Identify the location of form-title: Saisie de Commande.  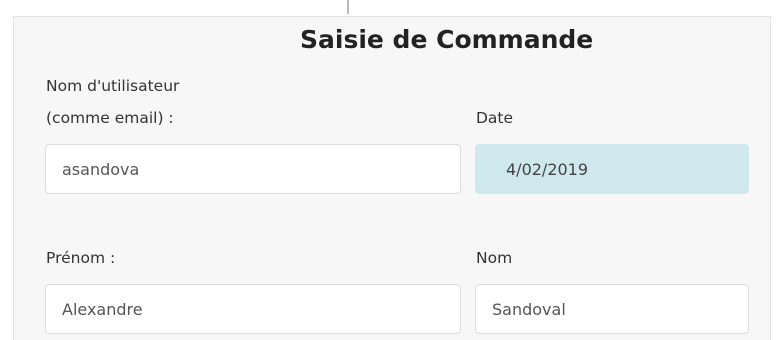
(447, 39).